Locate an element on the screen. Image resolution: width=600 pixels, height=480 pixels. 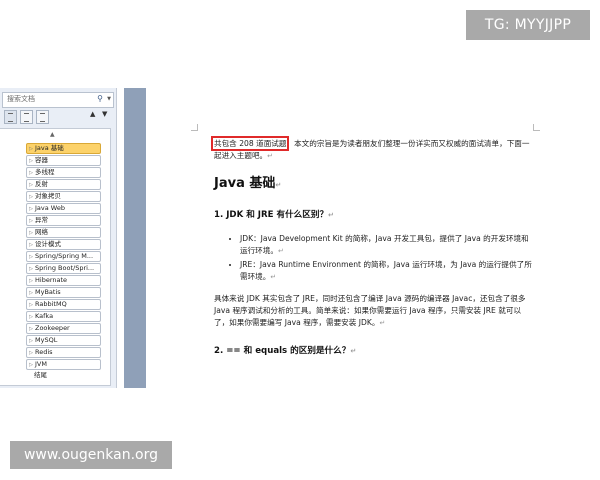
section-heading-text: Java 基础 is located at coordinates (245, 183).